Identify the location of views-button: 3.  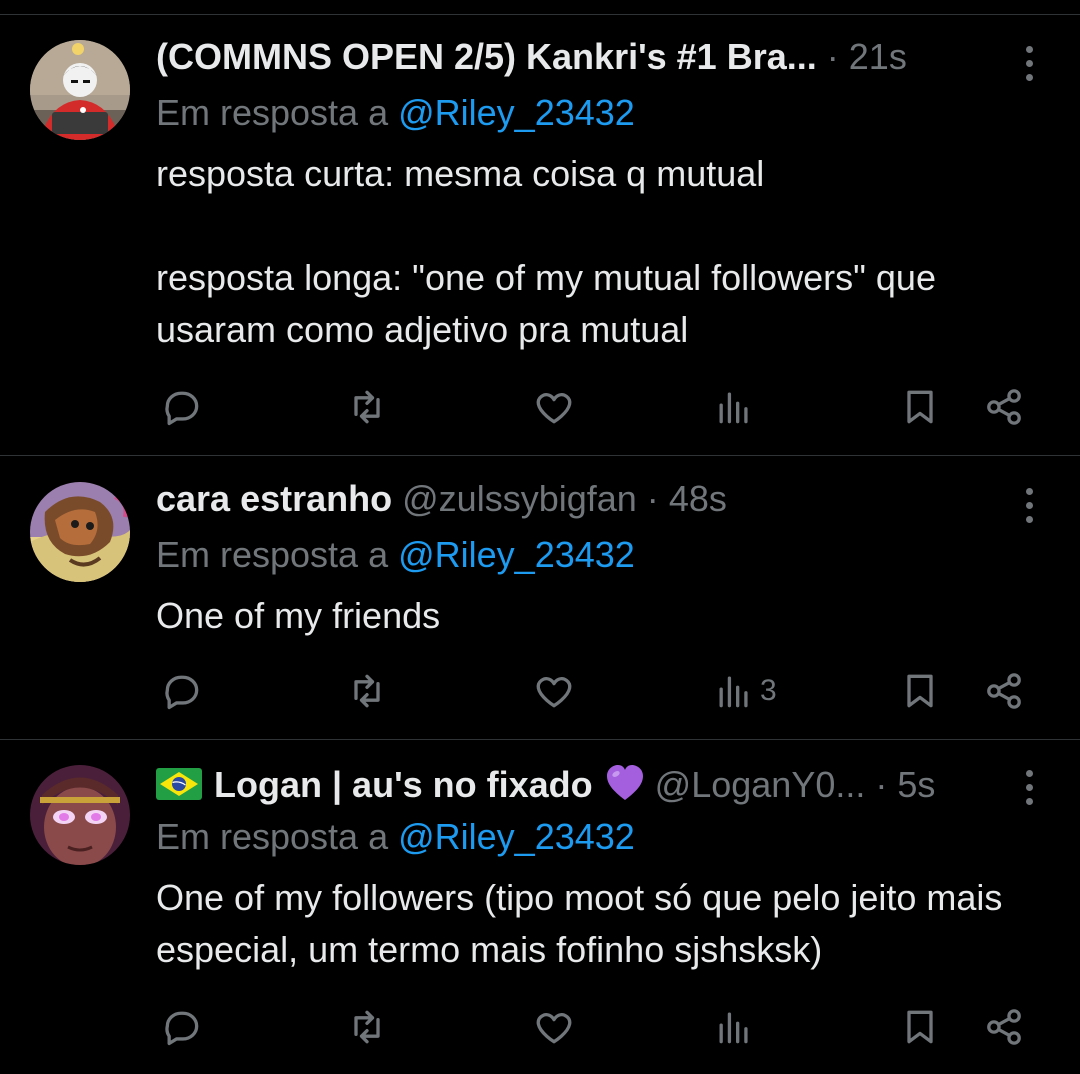
(744, 691).